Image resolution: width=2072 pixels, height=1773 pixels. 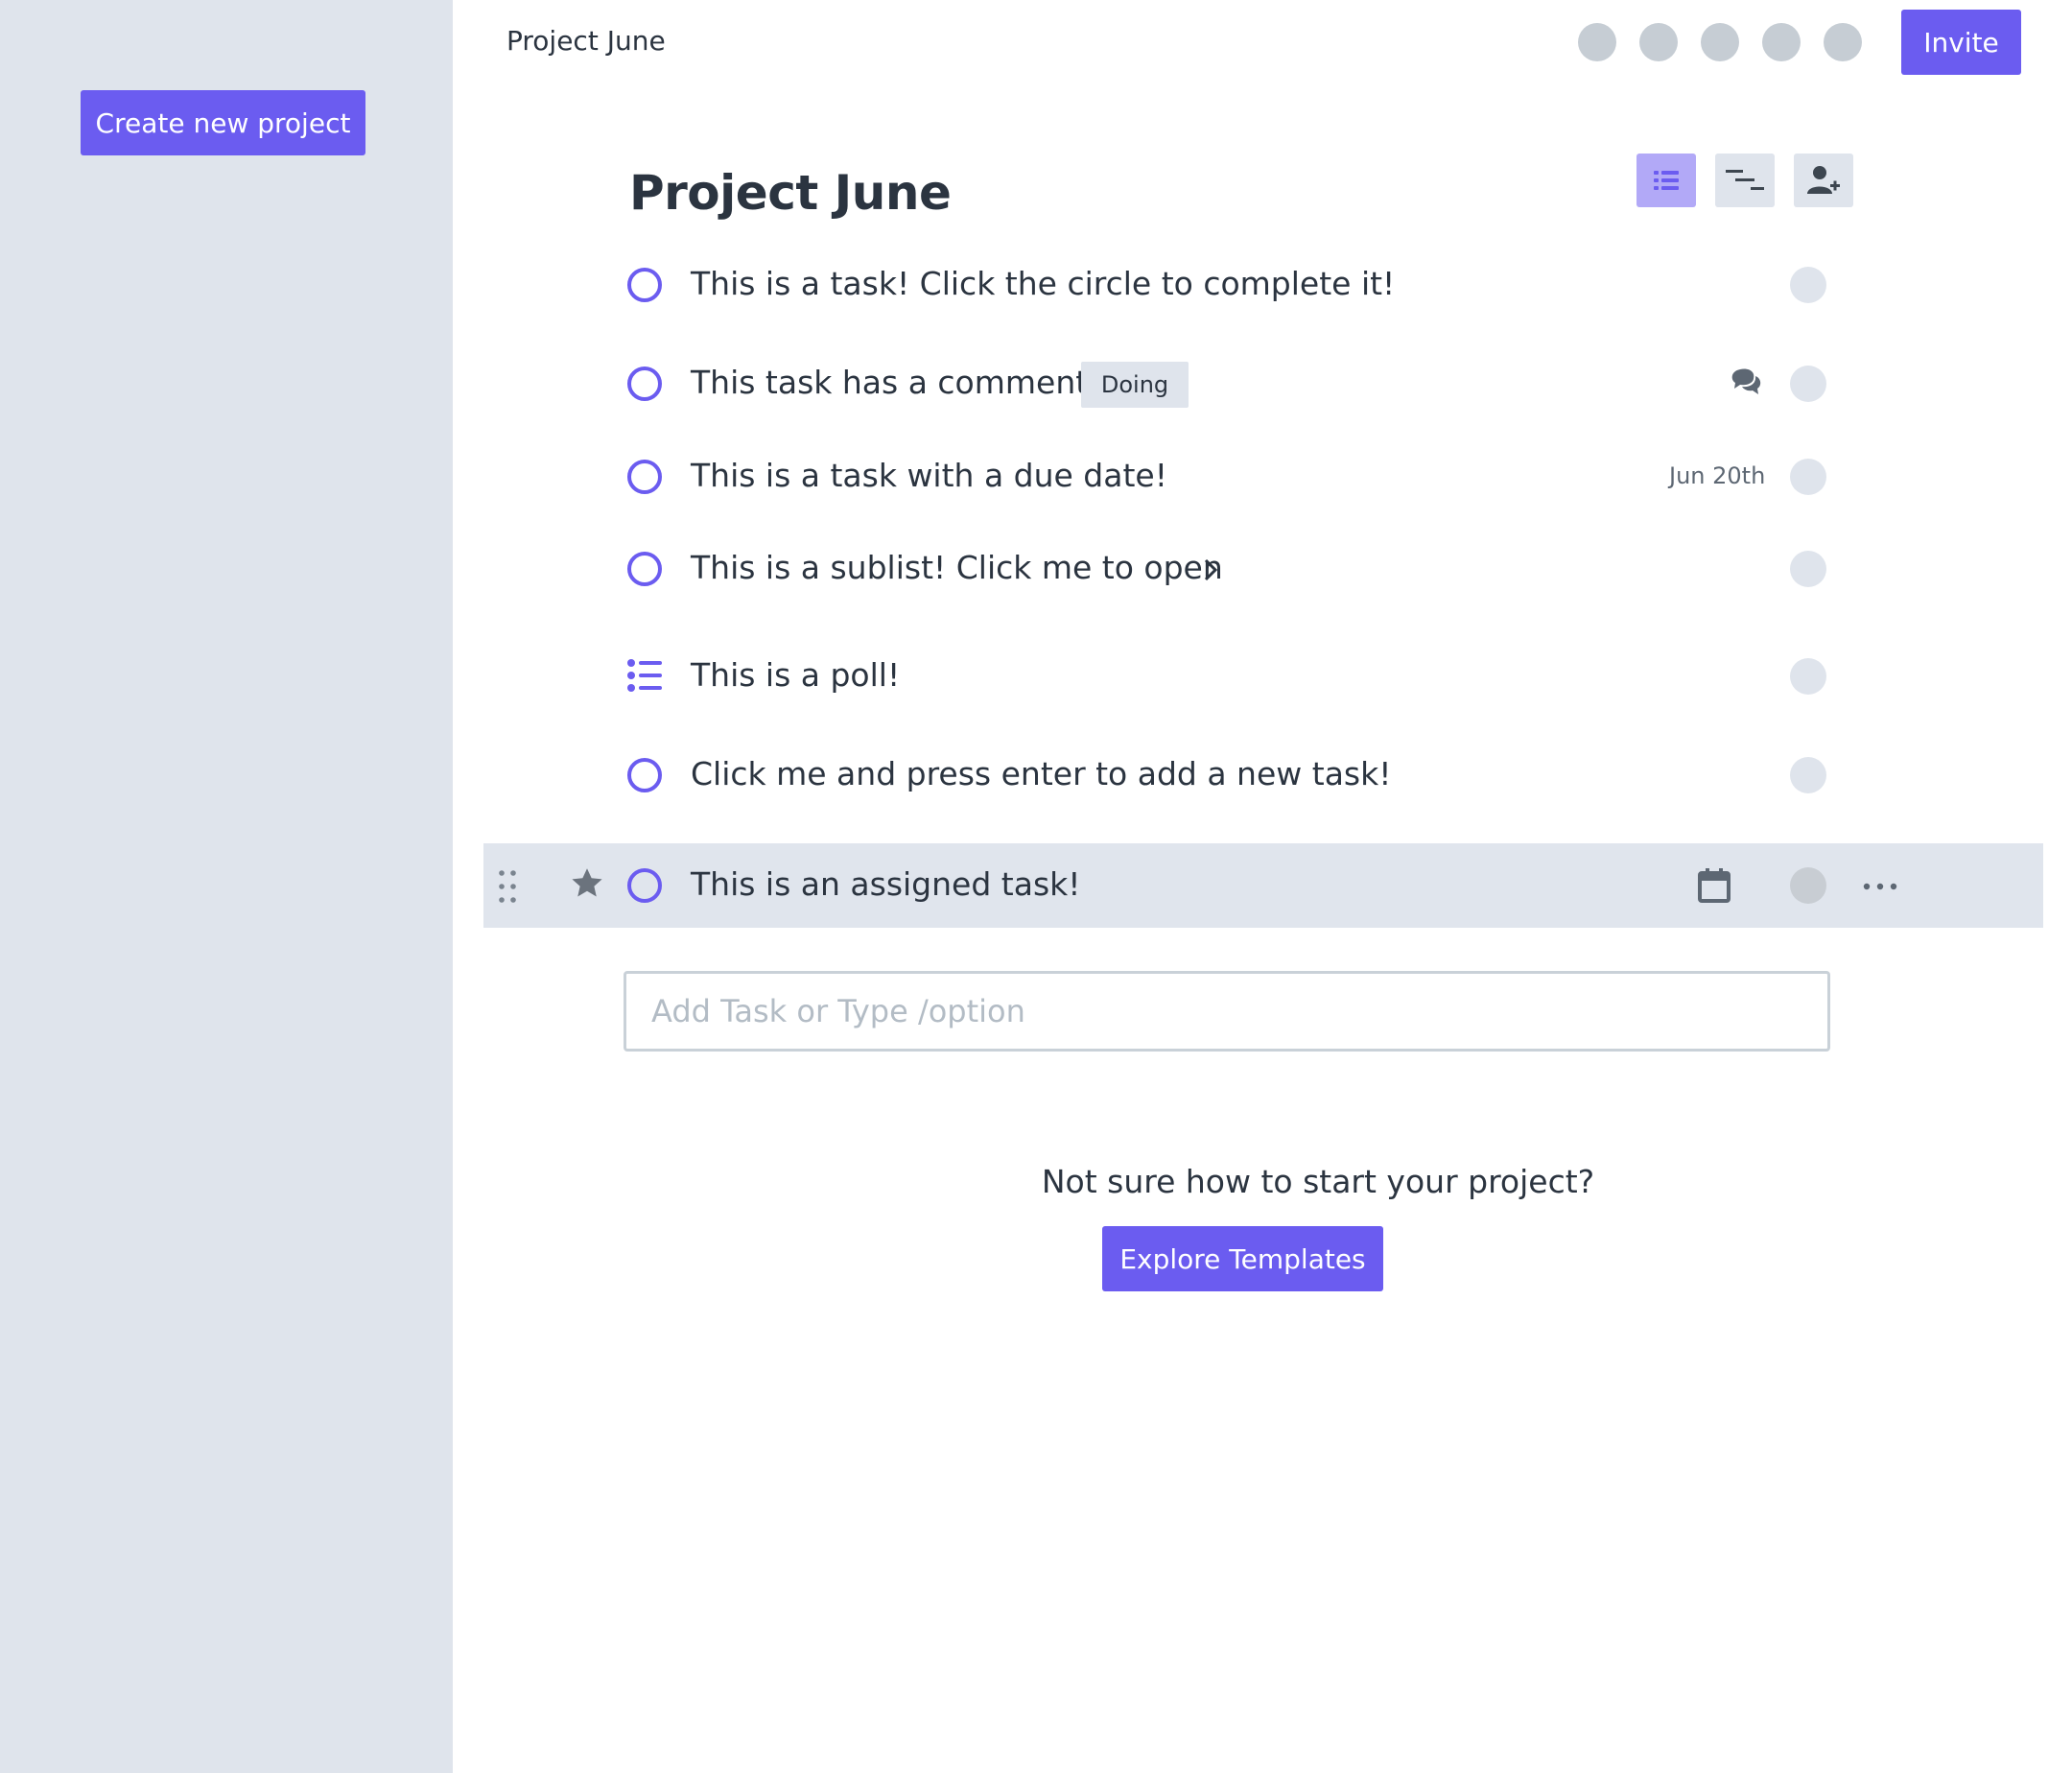 What do you see at coordinates (1717, 476) in the screenshot?
I see `due-date: Jun 20th` at bounding box center [1717, 476].